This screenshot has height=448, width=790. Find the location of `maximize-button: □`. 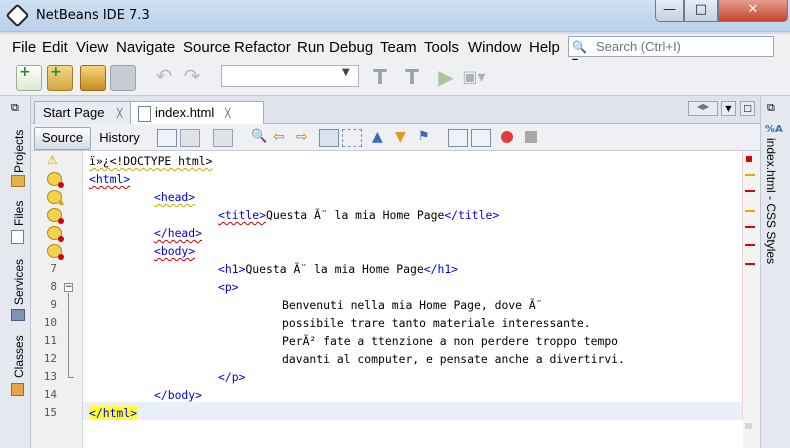

maximize-button: □ is located at coordinates (701, 11).